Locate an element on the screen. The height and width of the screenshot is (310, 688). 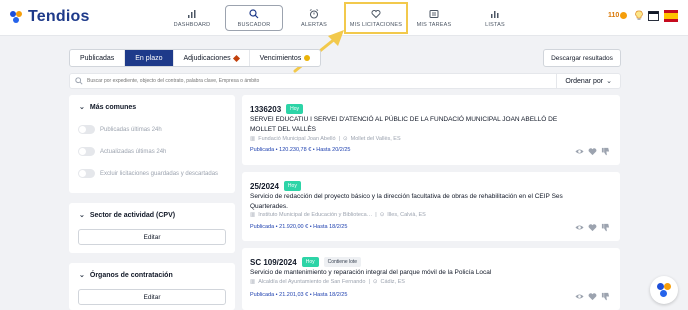
download-results-button: Descargar resultados is located at coordinates (582, 58).